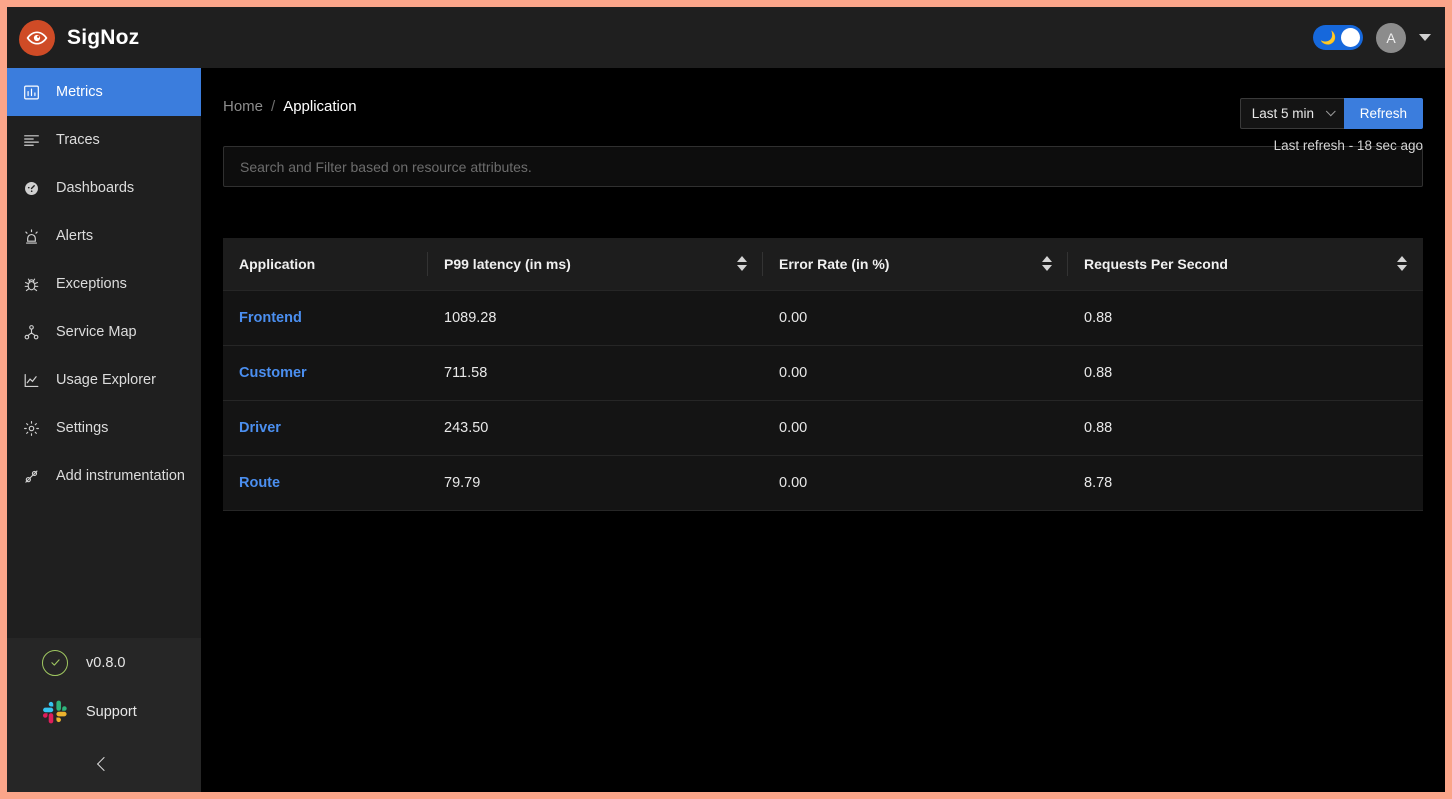  I want to click on support-label: Support, so click(111, 711).